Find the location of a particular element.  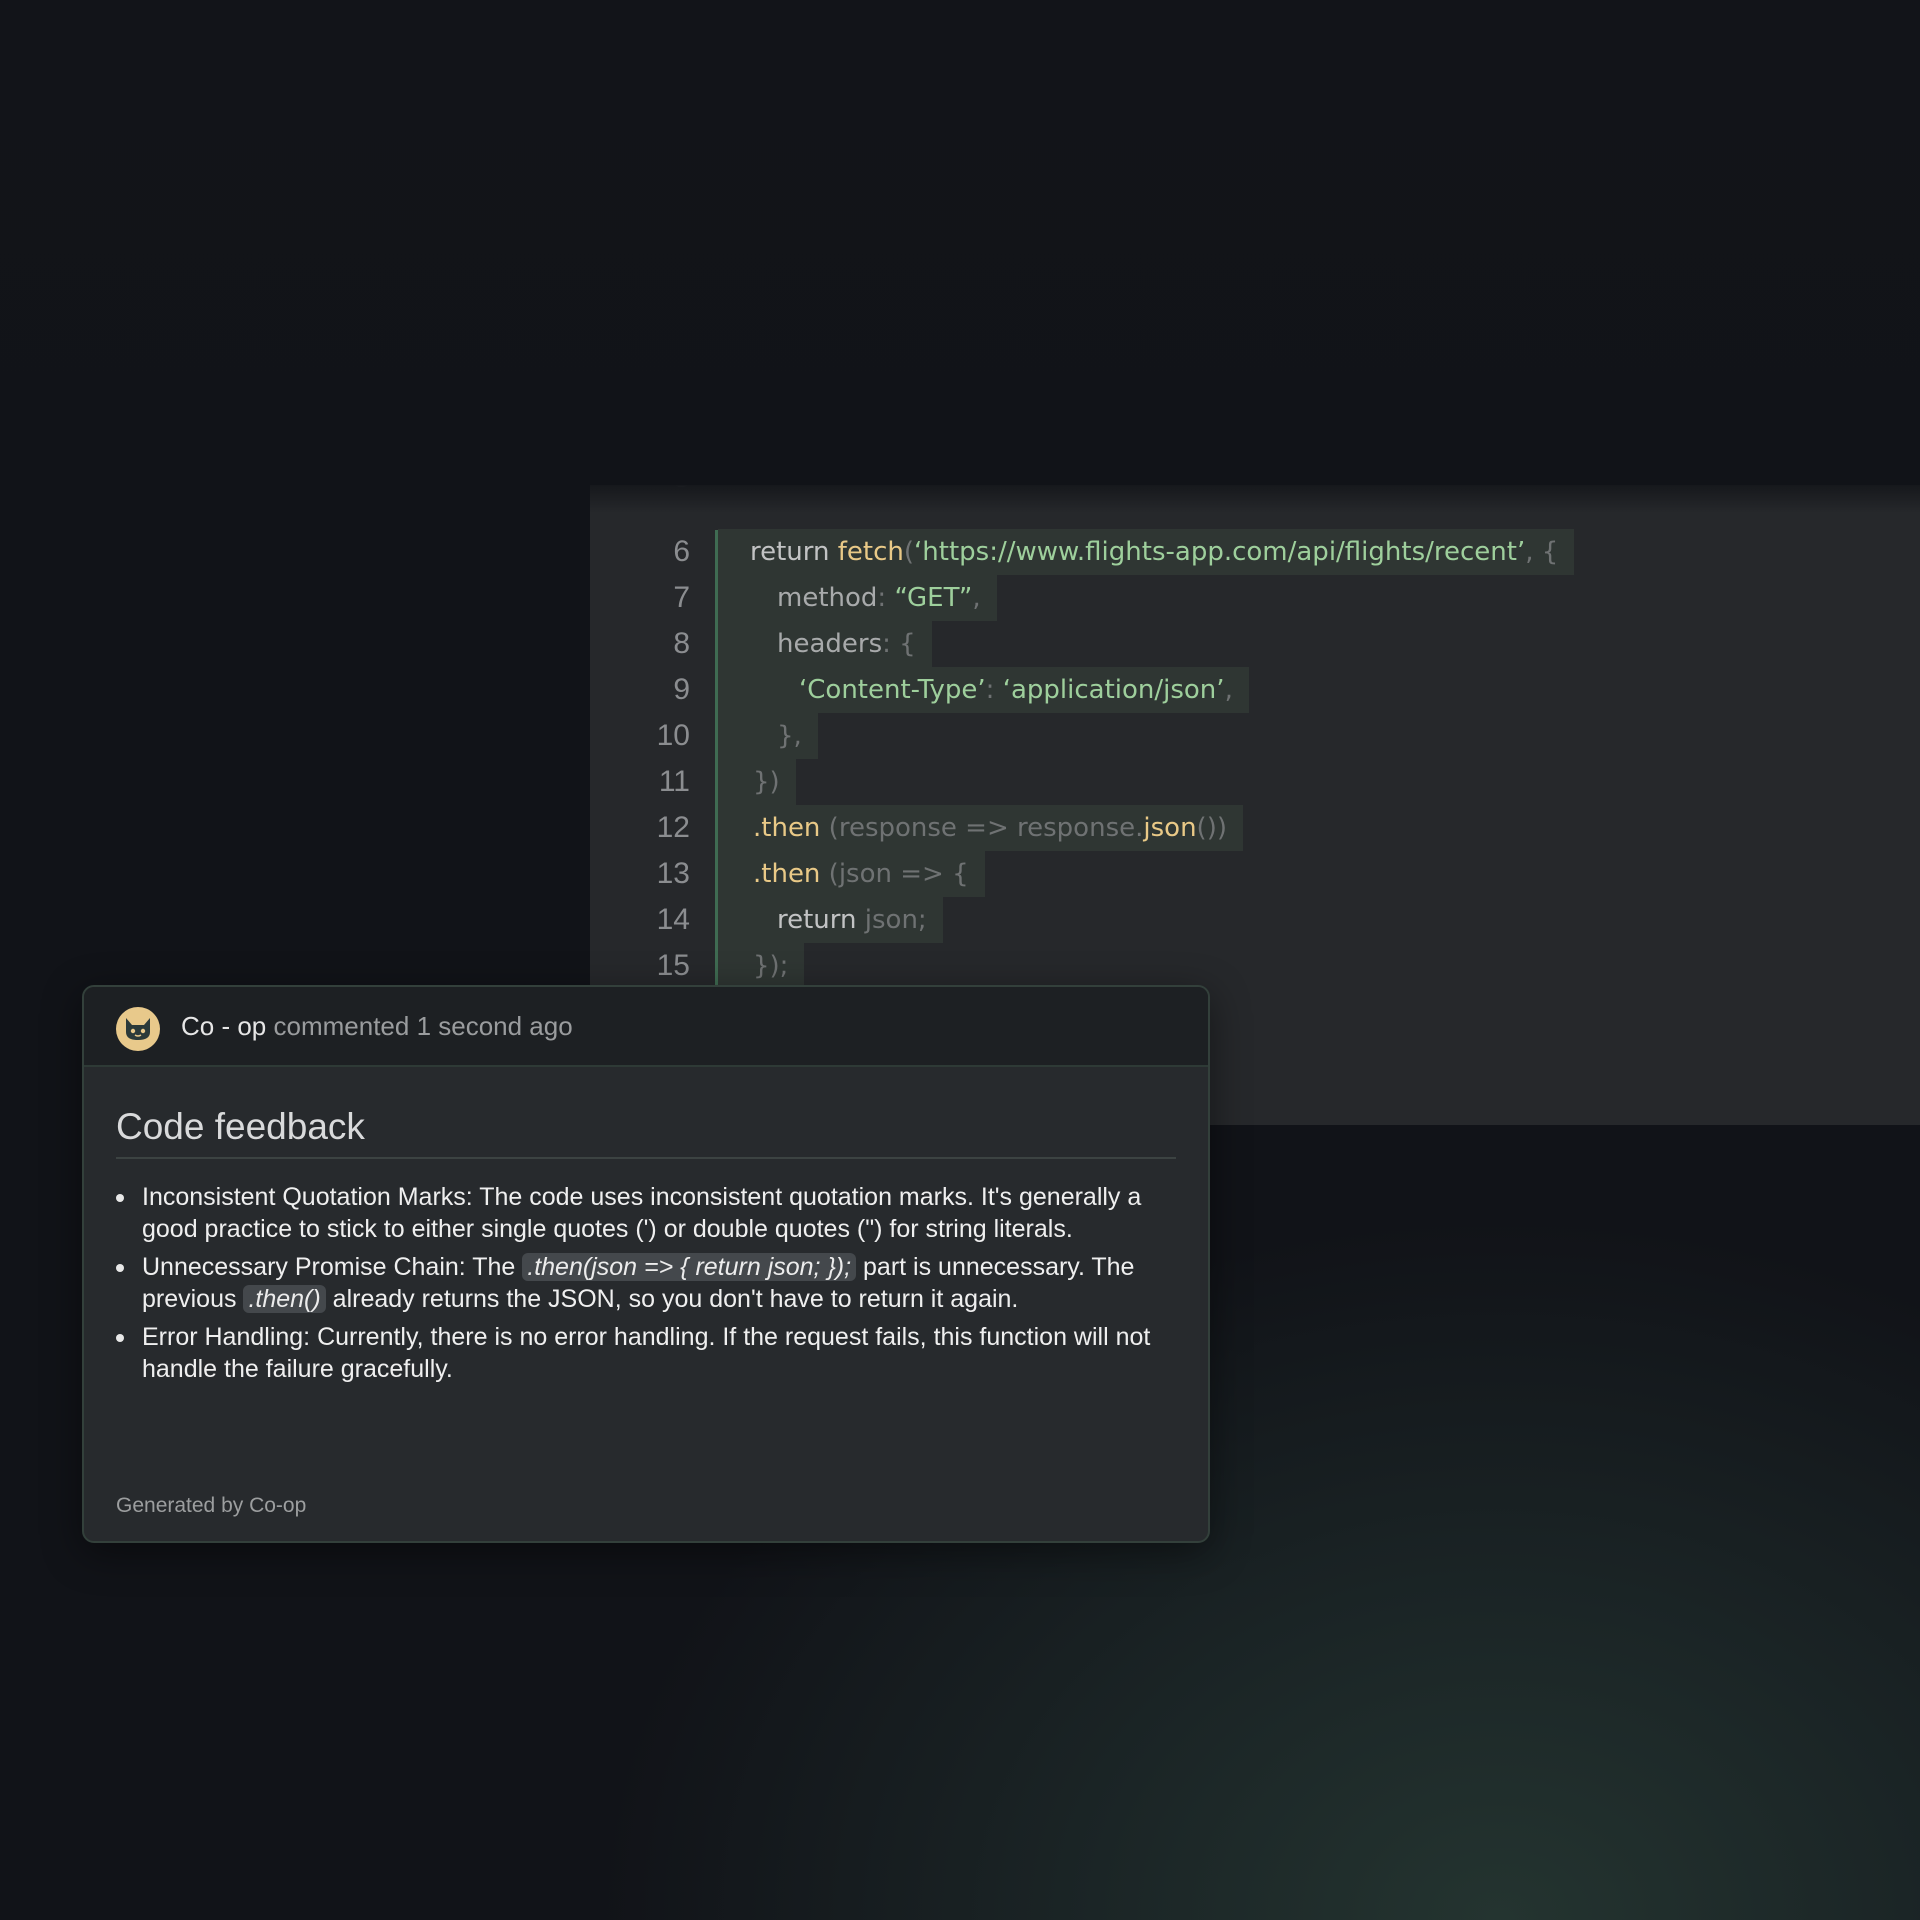

code-text: .then (json => { is located at coordinates (851, 874).